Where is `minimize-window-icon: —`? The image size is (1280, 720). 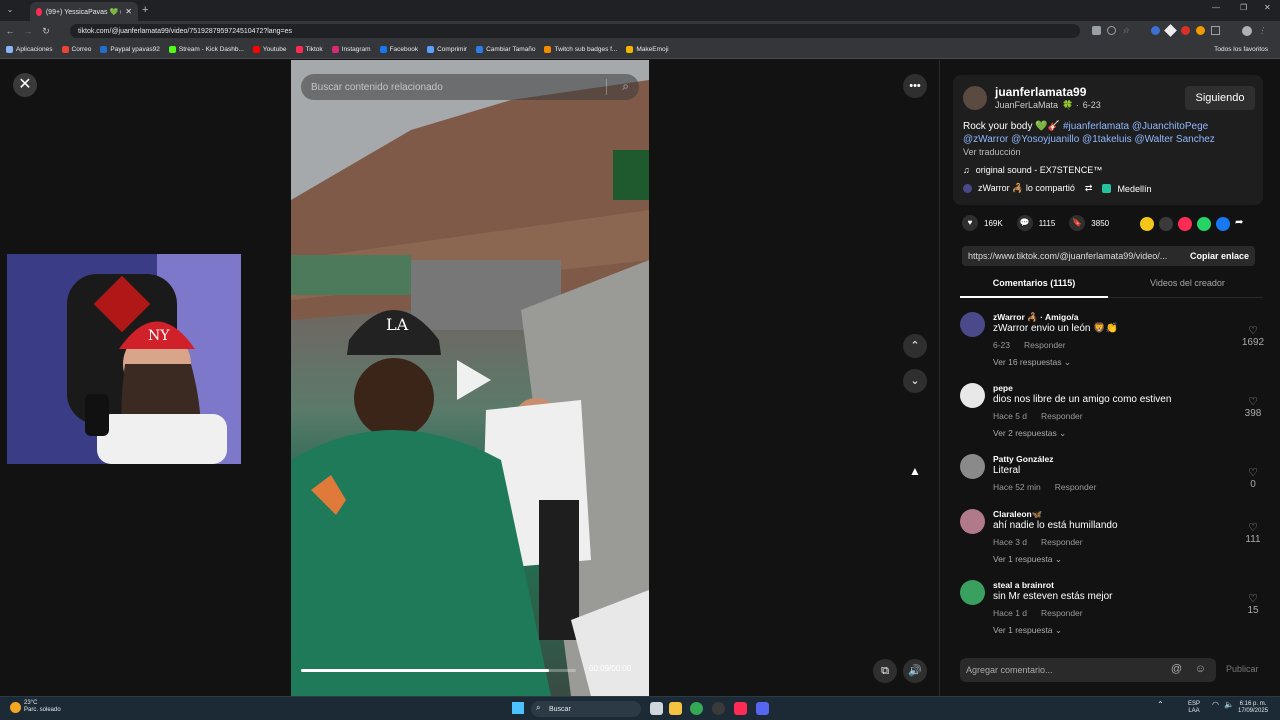
minimize-window-icon: — is located at coordinates (1216, 7).